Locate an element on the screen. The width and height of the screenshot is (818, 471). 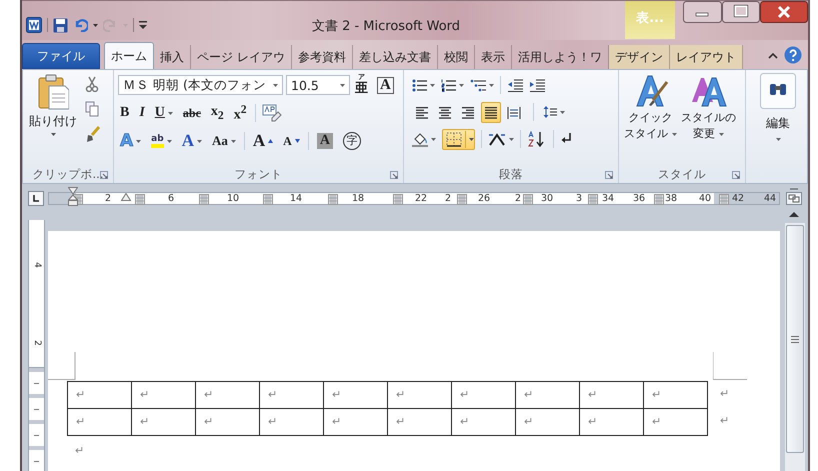
decrease-indent-icon is located at coordinates (515, 85).